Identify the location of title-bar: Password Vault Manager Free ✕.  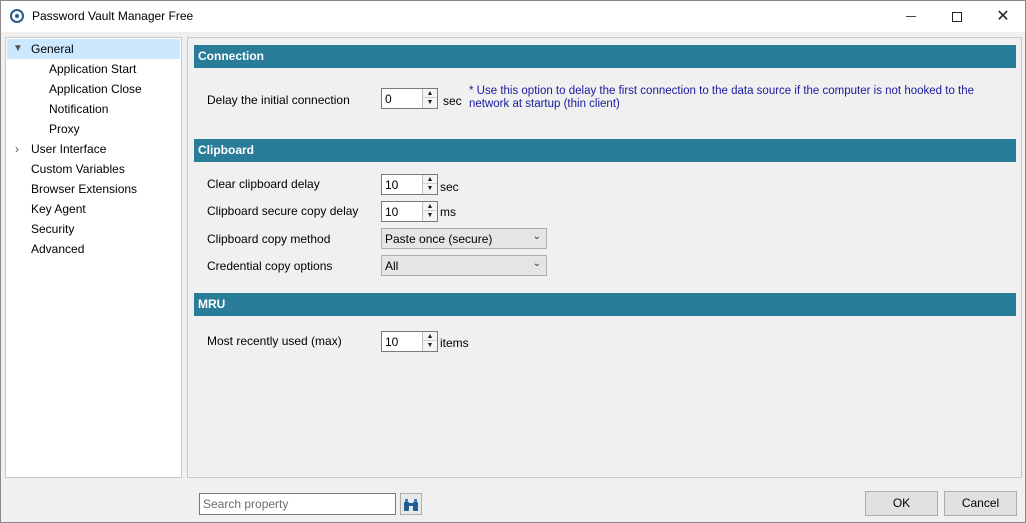
(513, 16).